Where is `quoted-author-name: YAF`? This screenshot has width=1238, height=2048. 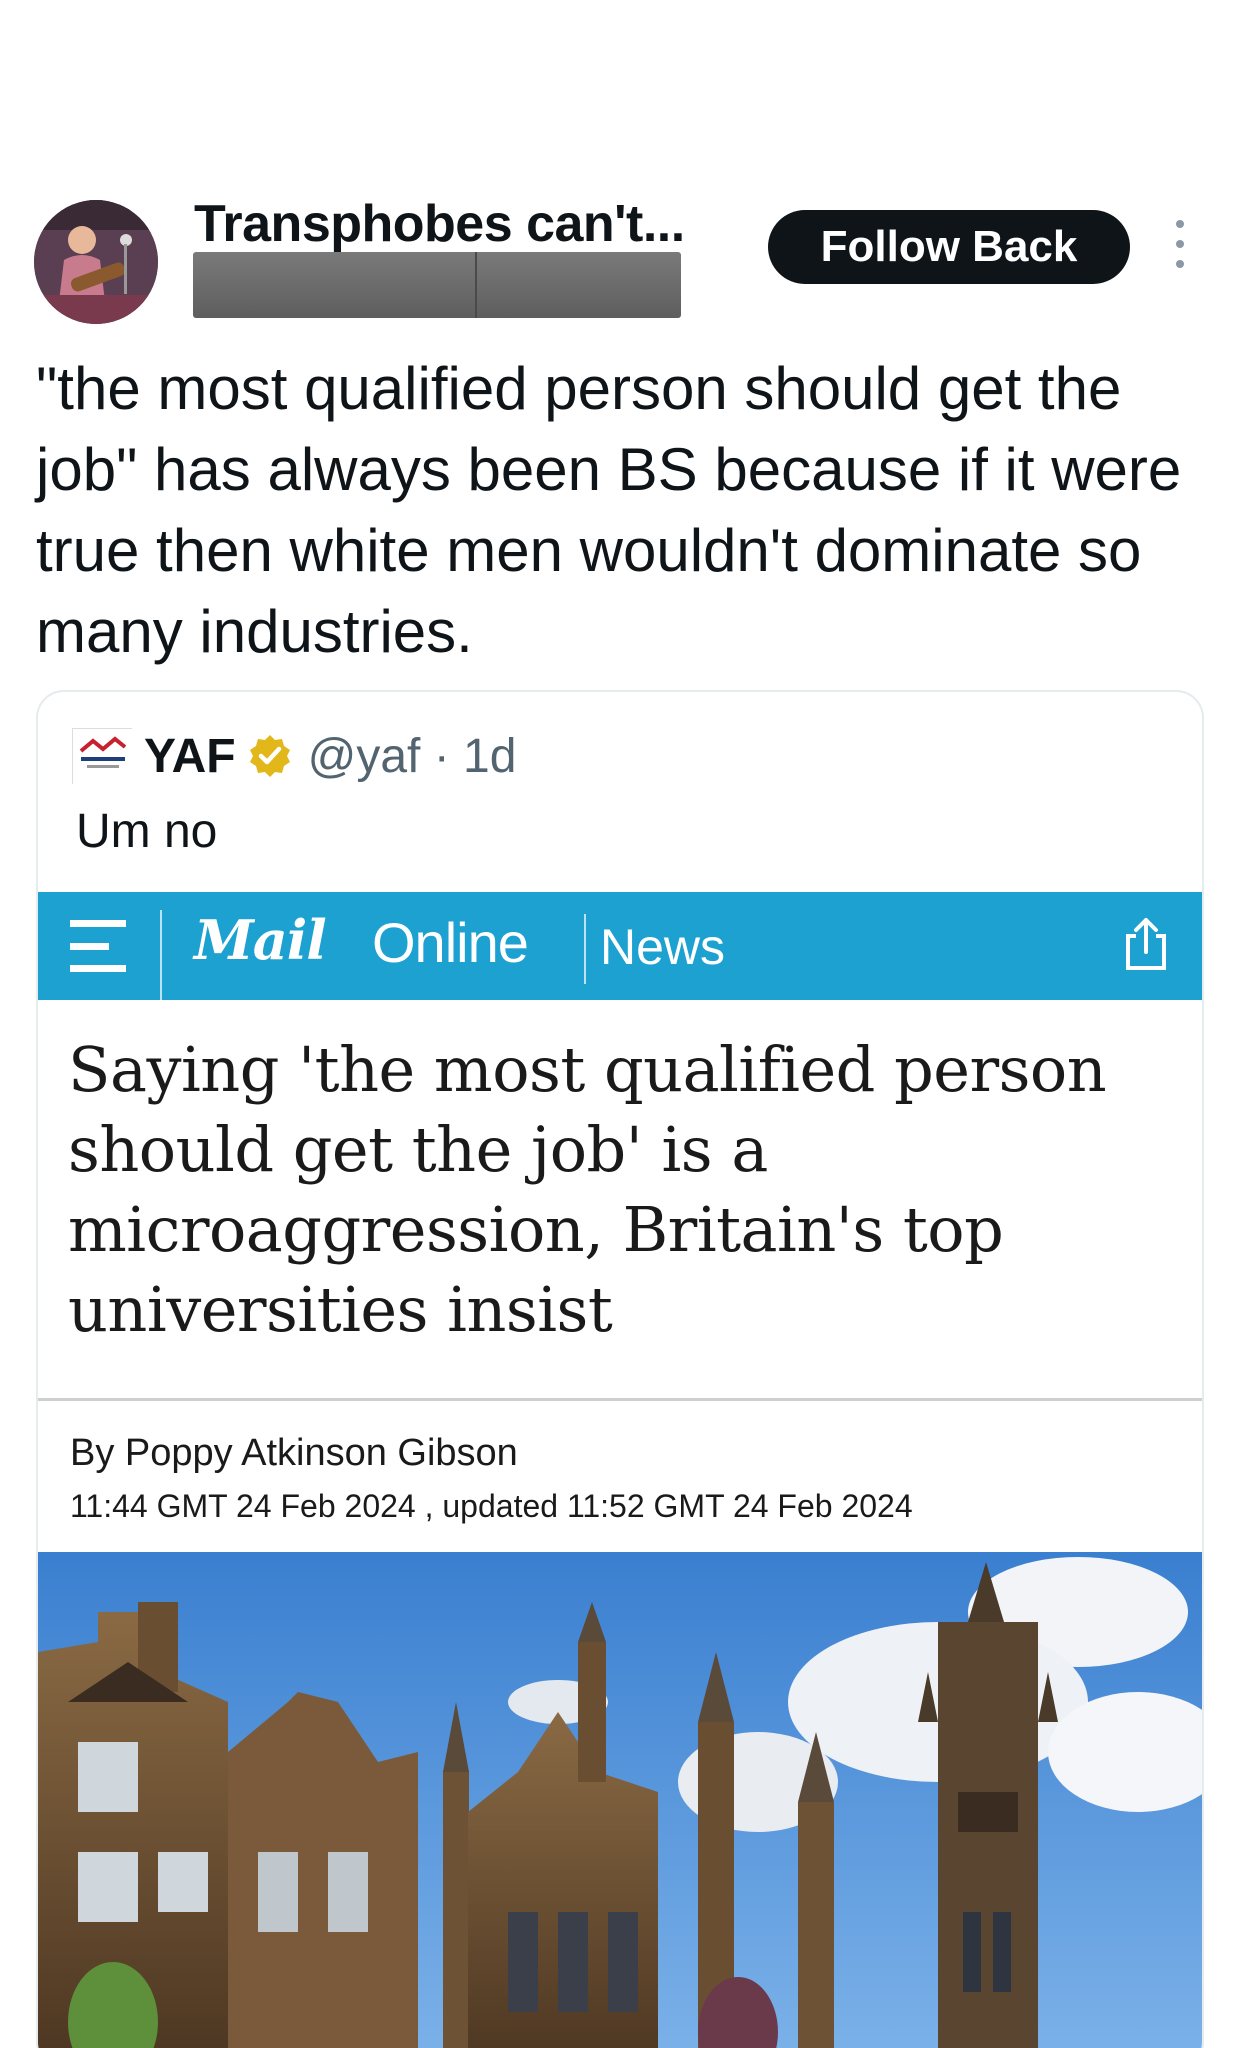 quoted-author-name: YAF is located at coordinates (190, 756).